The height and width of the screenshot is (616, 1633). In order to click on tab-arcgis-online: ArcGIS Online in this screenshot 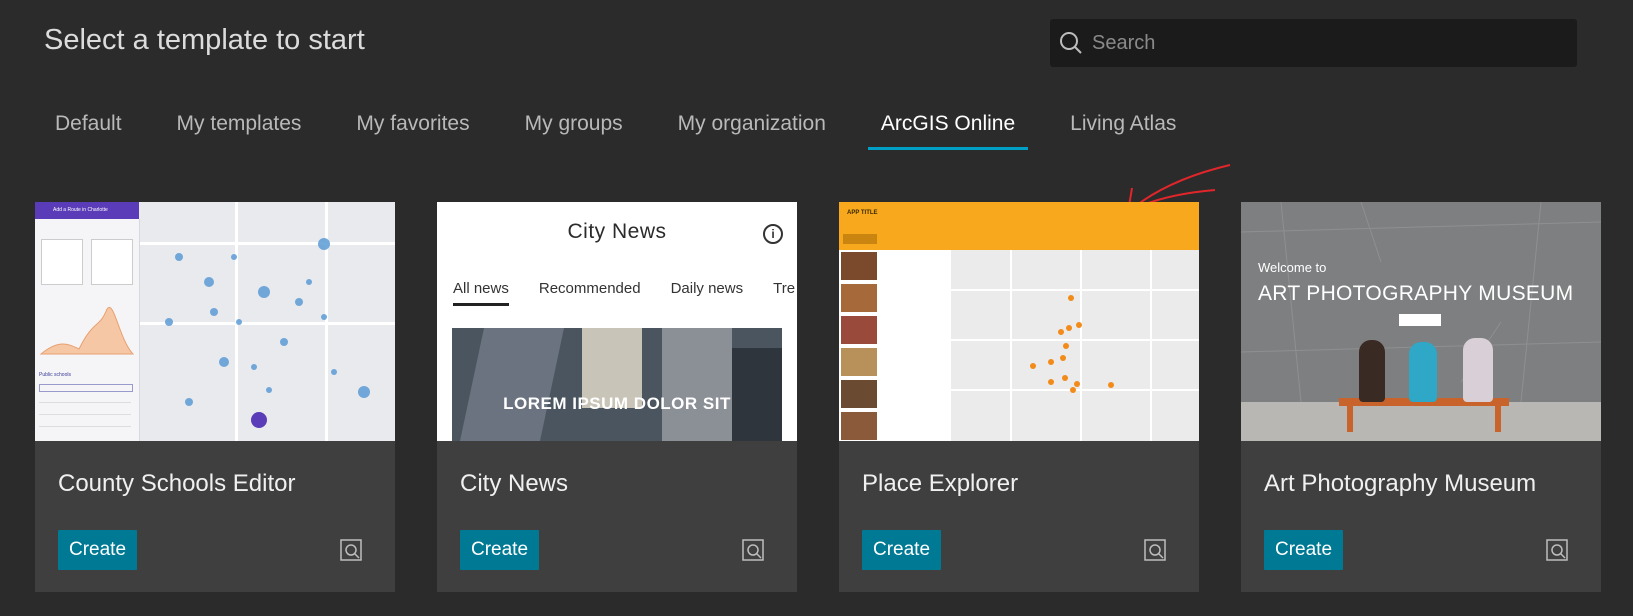, I will do `click(948, 129)`.